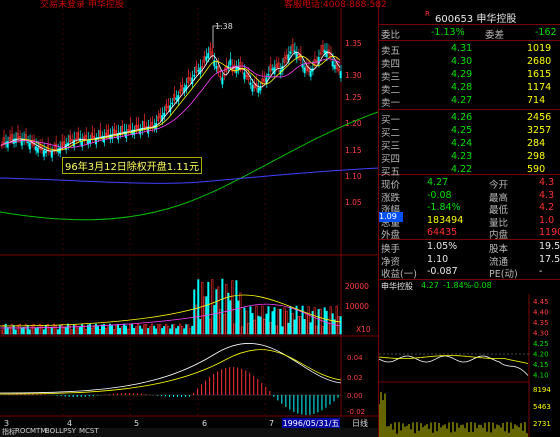  Describe the element at coordinates (89, 431) in the screenshot. I see `tab-mcst: MCST` at that location.